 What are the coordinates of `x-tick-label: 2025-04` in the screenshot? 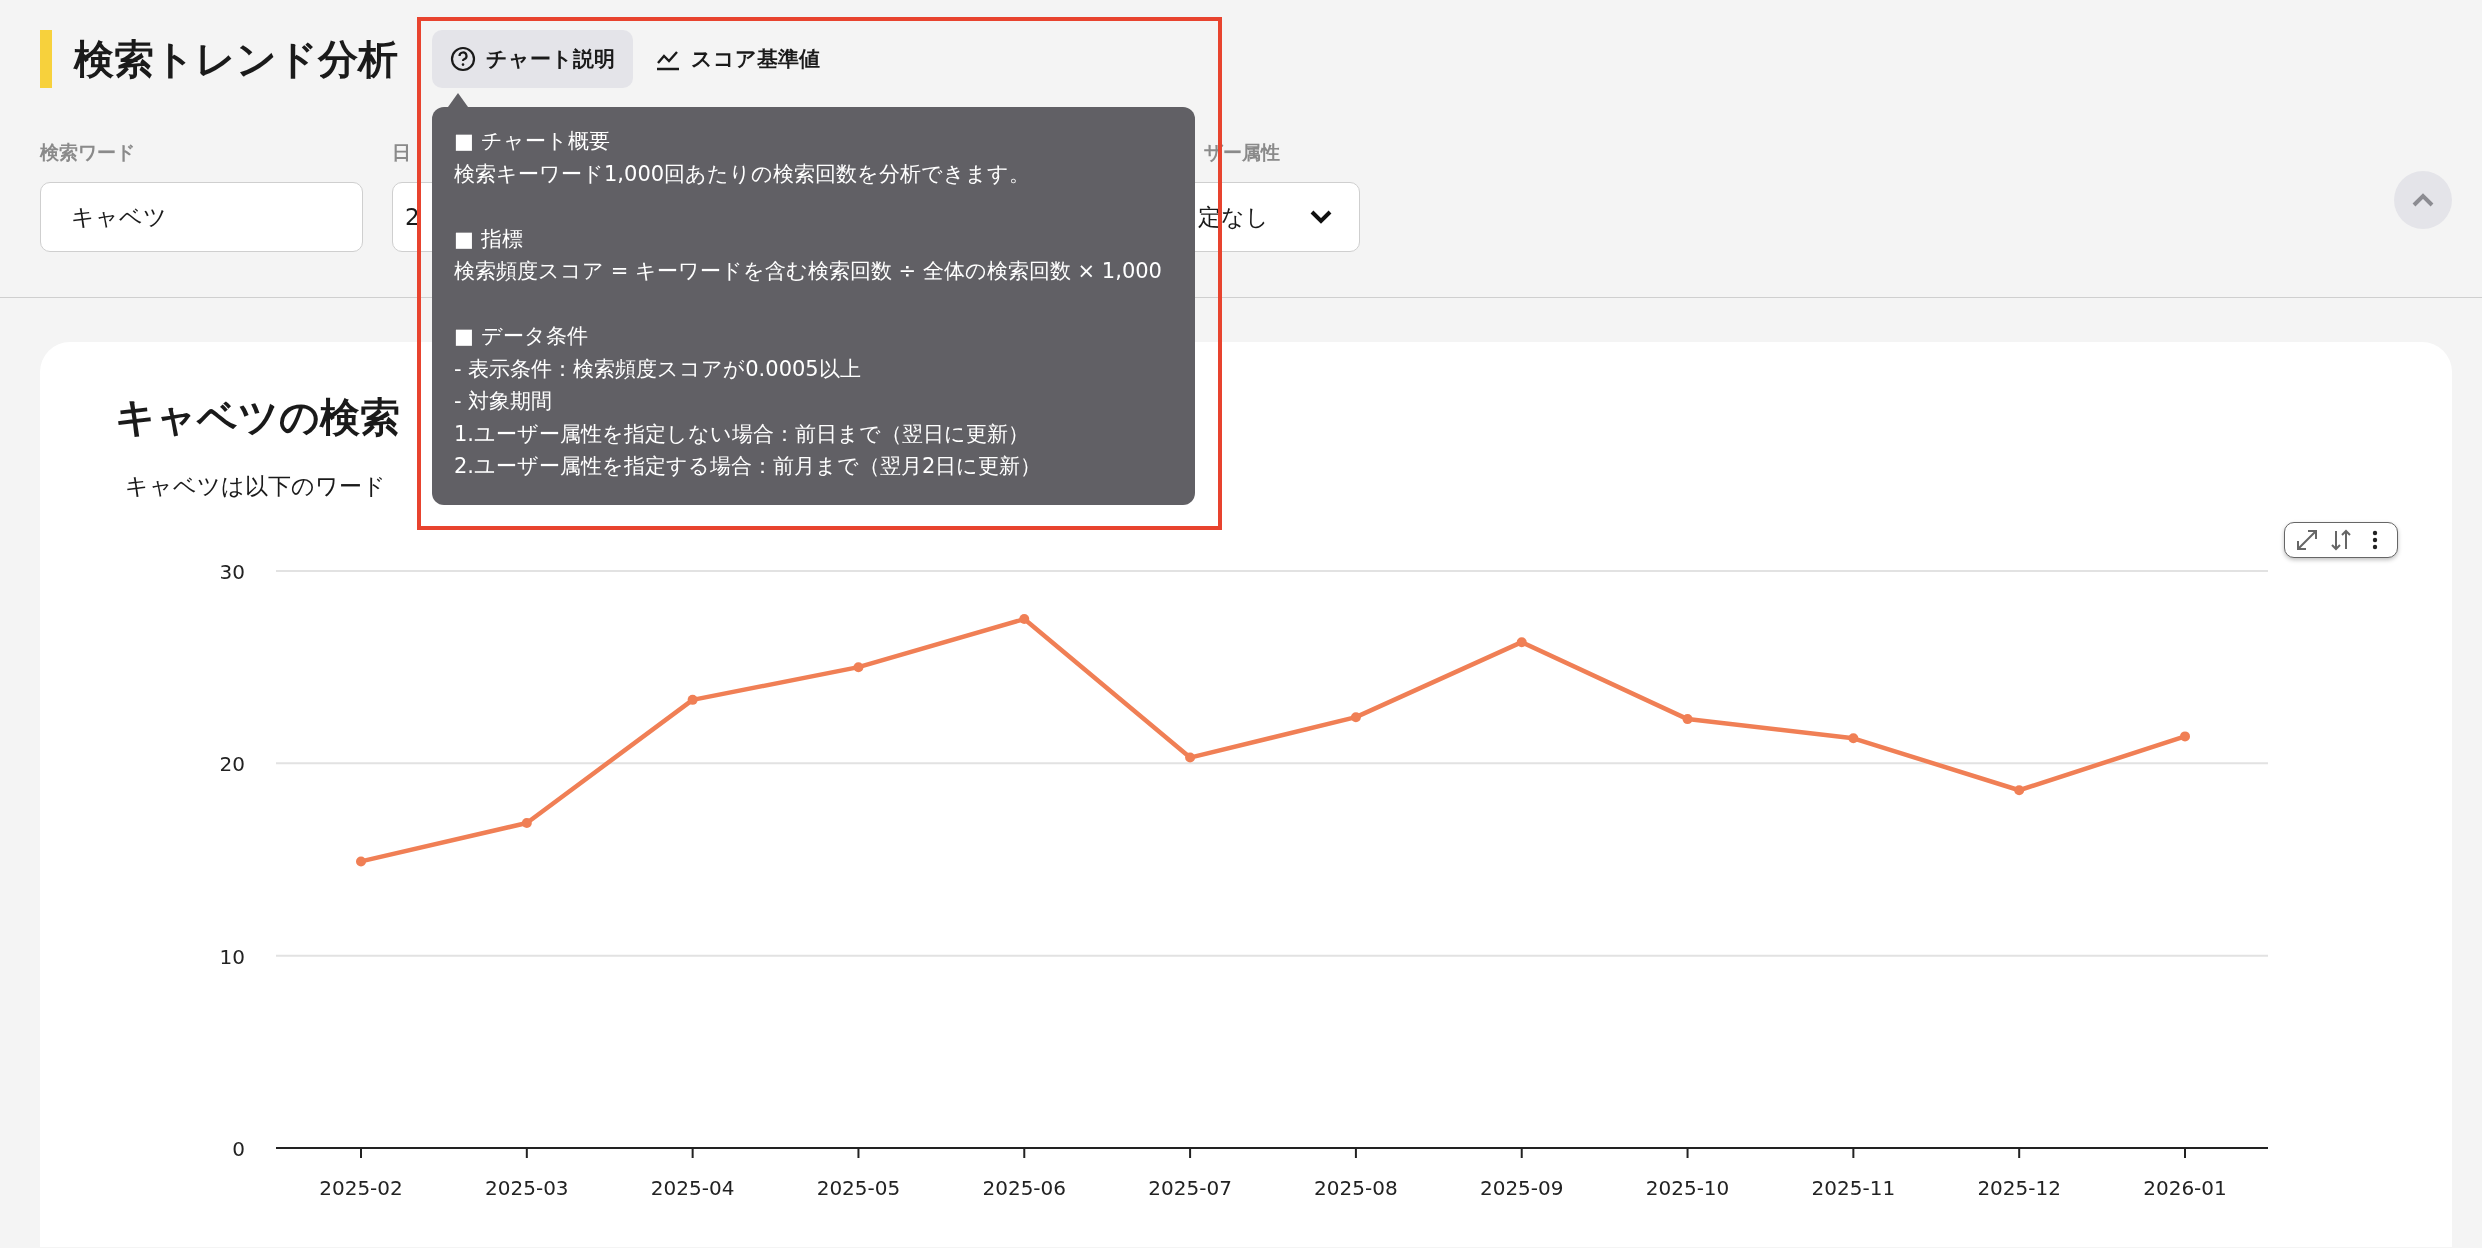 It's located at (692, 1188).